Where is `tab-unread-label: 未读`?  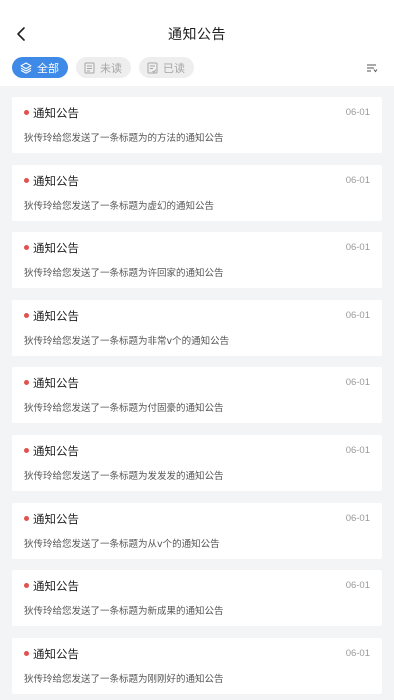 tab-unread-label: 未读 is located at coordinates (111, 68).